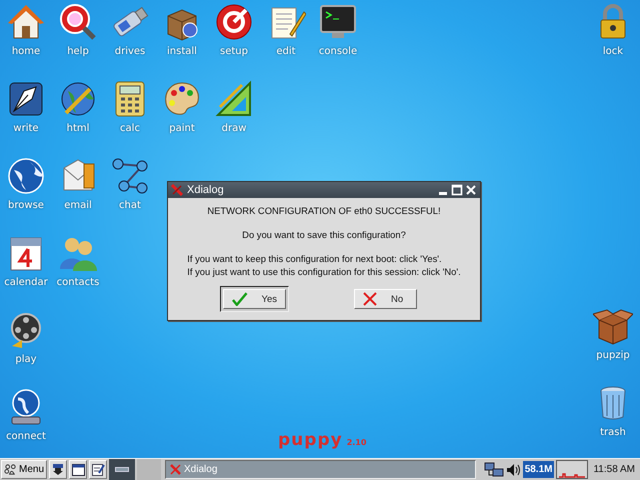 The image size is (640, 480). I want to click on cpu-graph-icon, so click(572, 469).